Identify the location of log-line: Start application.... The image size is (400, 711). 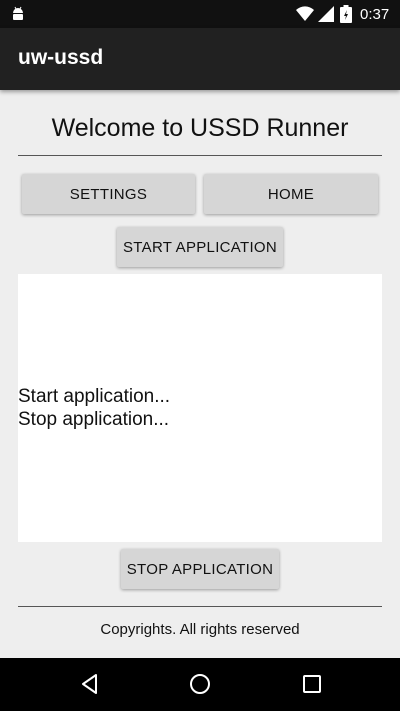
(94, 396).